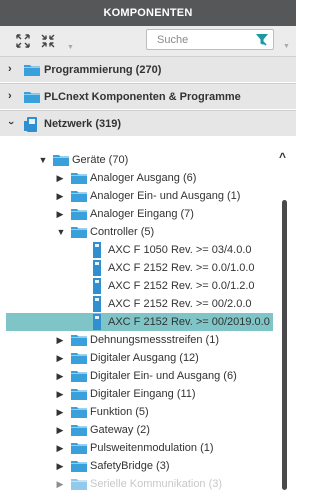 This screenshot has width=320, height=496. Describe the element at coordinates (152, 448) in the screenshot. I see `tree-node-label: Pulsweitenmodulation (1)` at that location.